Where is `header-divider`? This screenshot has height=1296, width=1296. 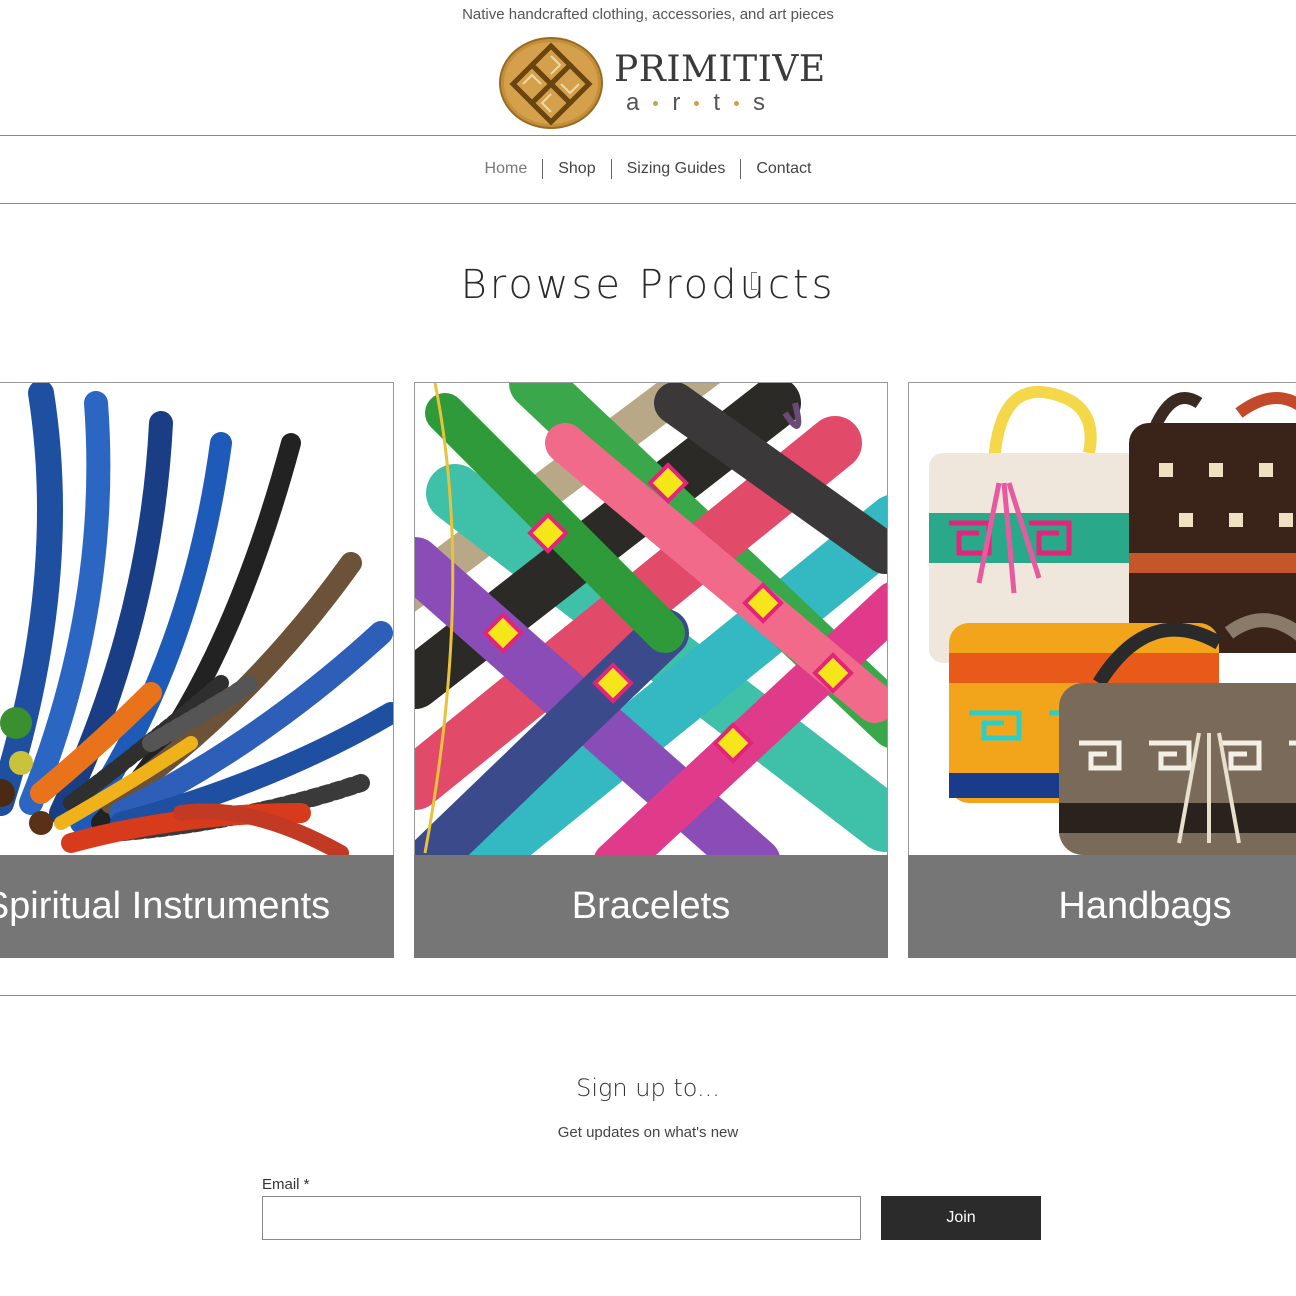
header-divider is located at coordinates (648, 135).